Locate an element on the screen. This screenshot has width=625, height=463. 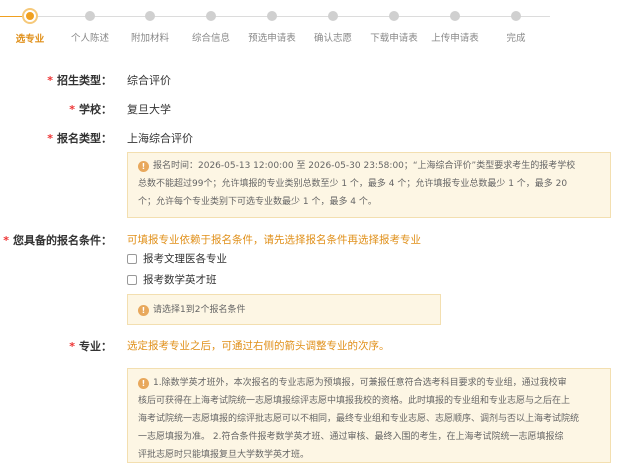
step-label: 上传申请表 is located at coordinates (455, 38).